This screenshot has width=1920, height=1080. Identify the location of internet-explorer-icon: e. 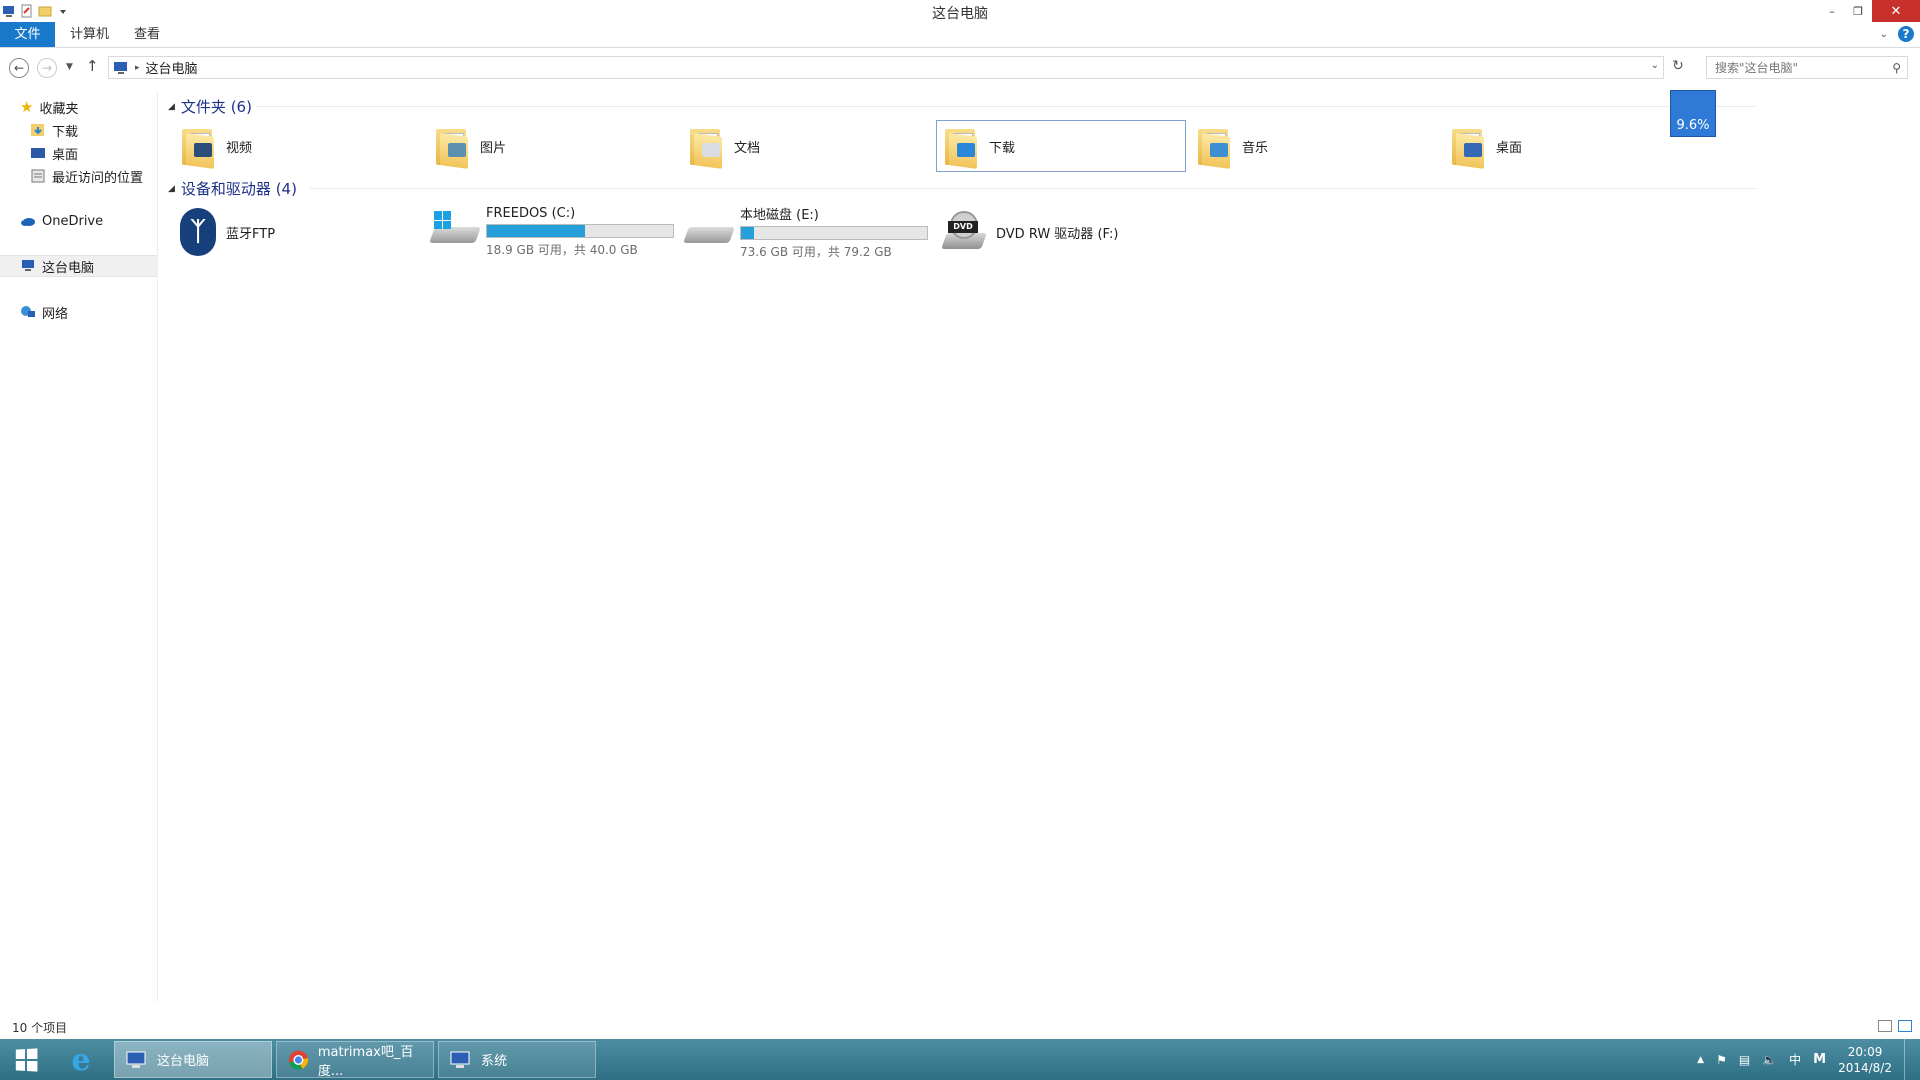
(81, 1060).